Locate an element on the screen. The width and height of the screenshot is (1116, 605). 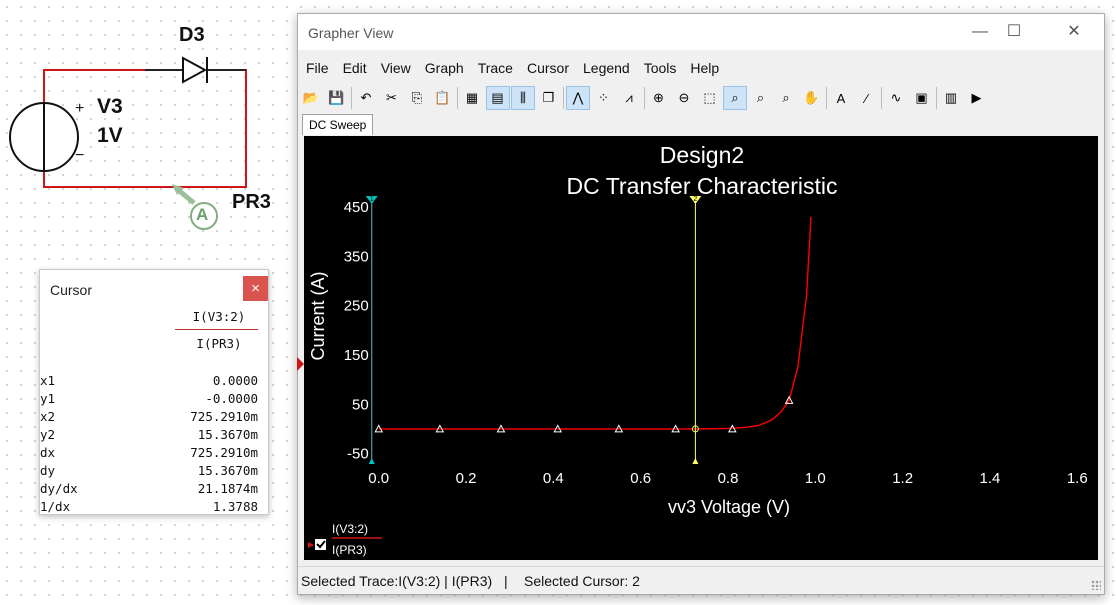
chart-title: Design2 is located at coordinates (702, 155).